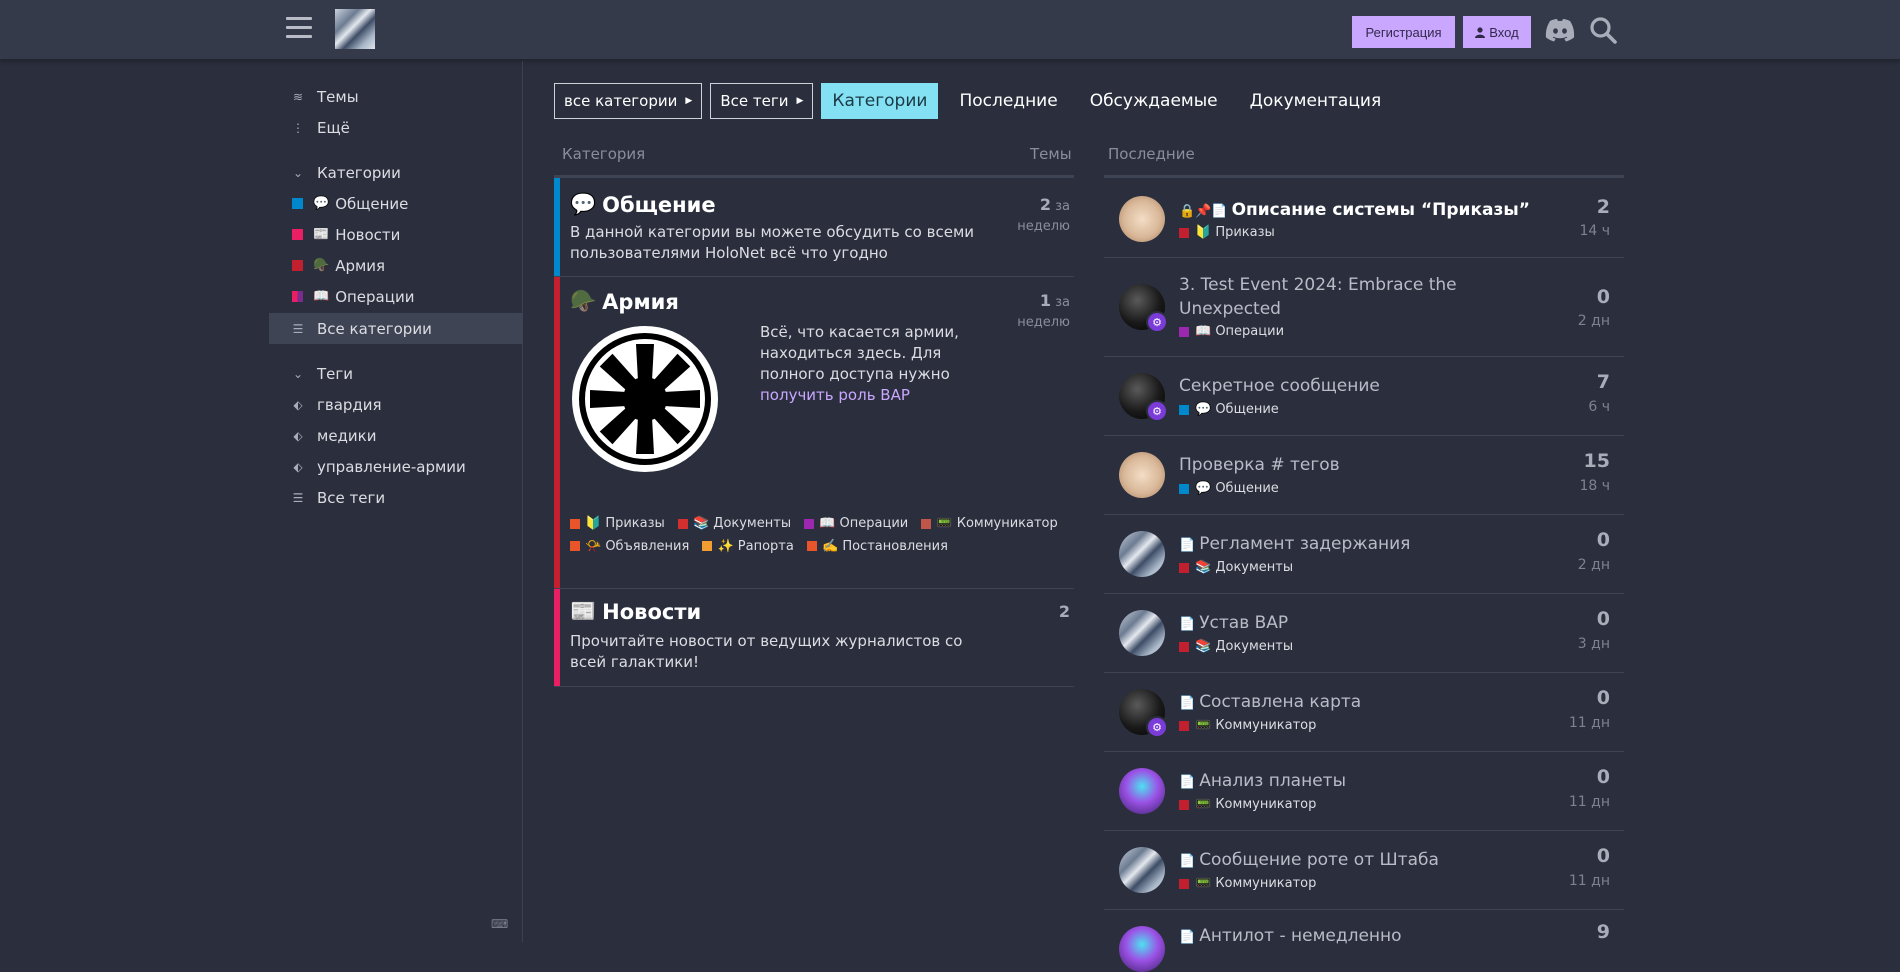  What do you see at coordinates (856, 523) in the screenshot?
I see `subcategory-operatsii: 📖 Операции` at bounding box center [856, 523].